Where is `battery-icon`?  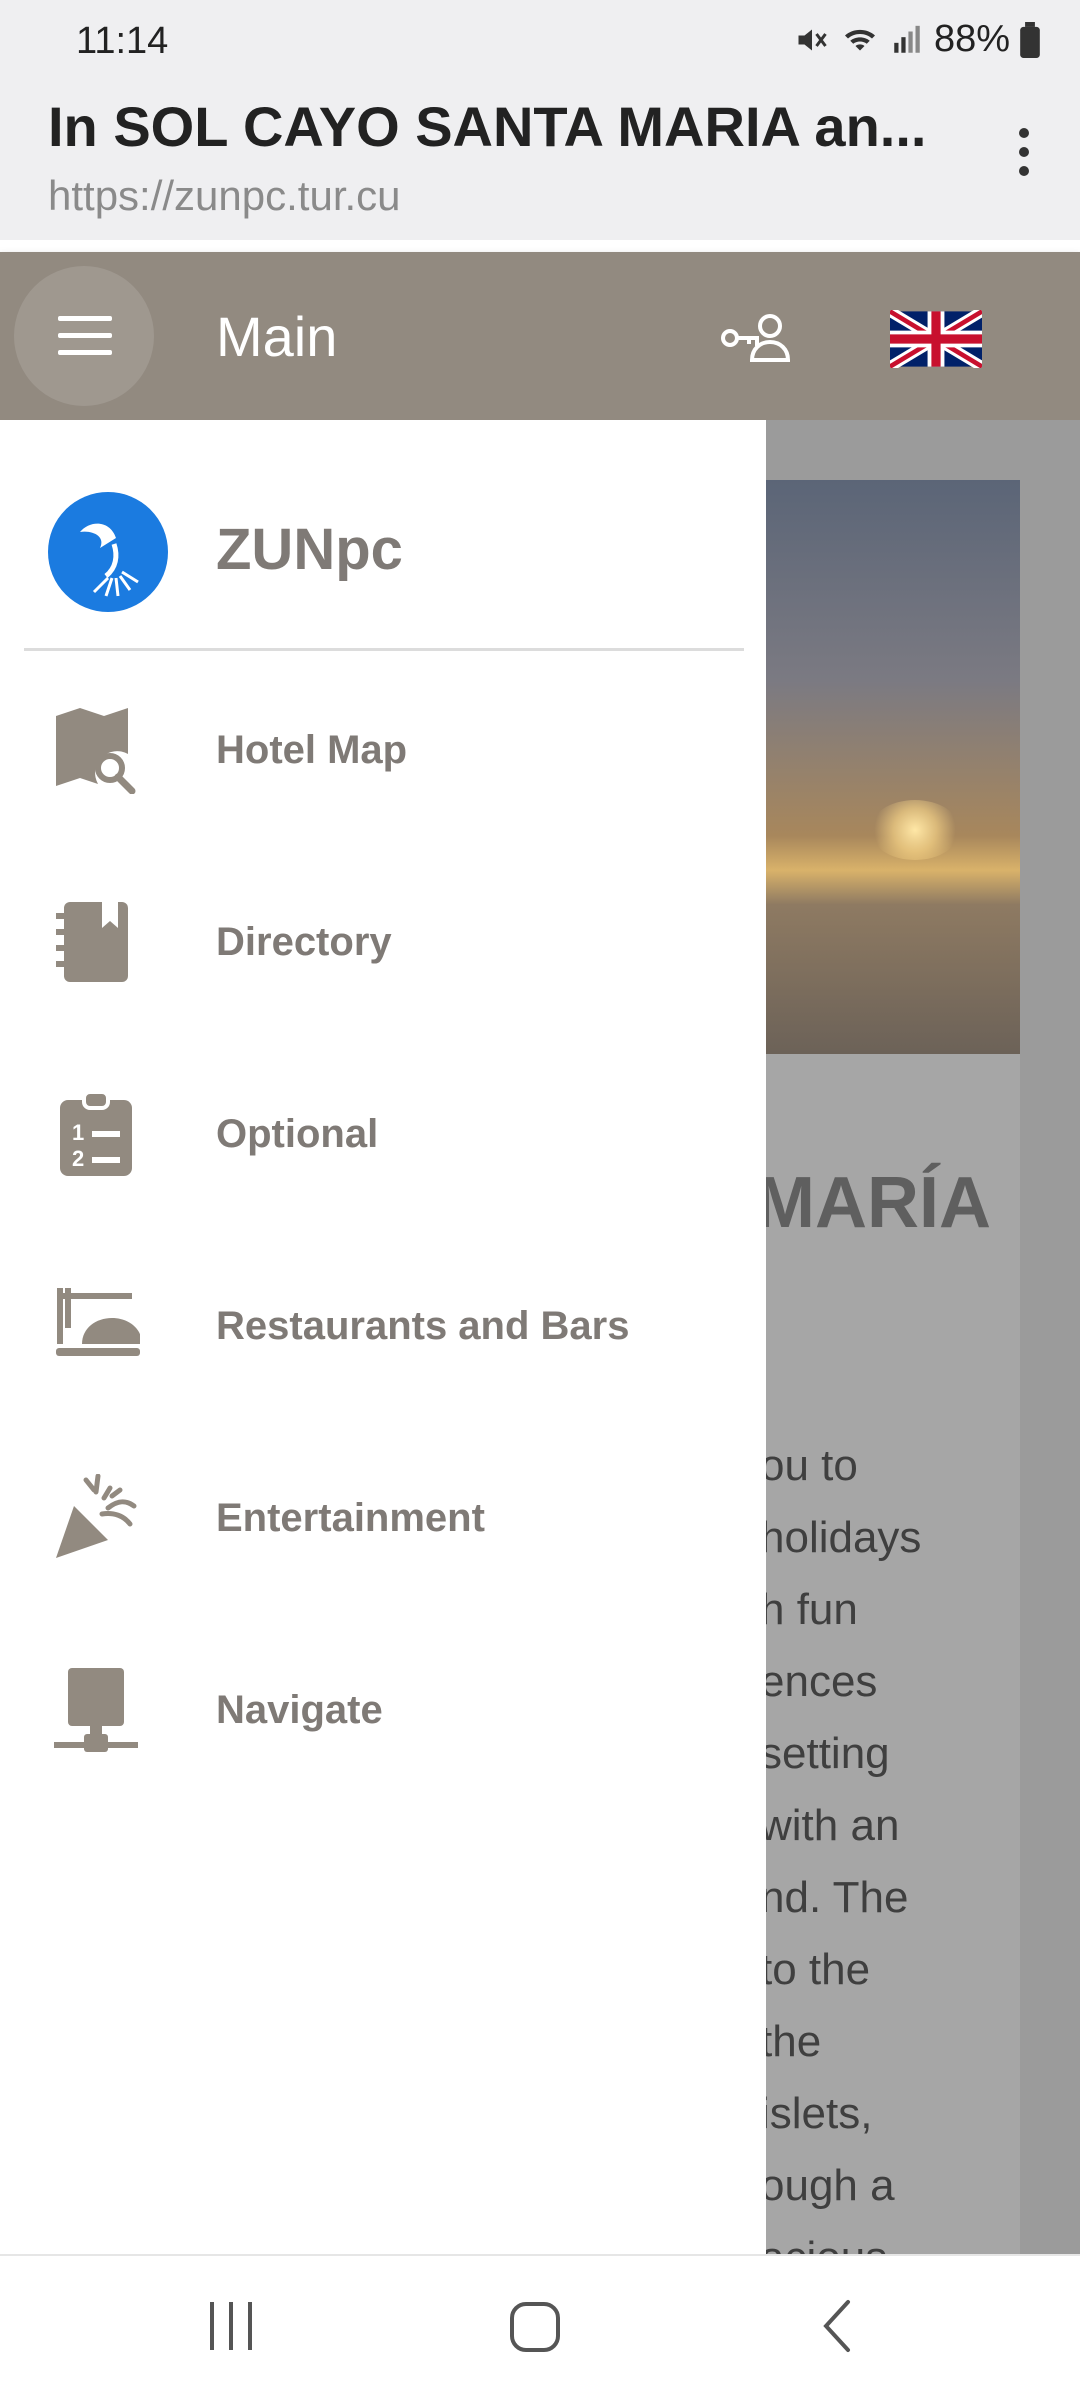 battery-icon is located at coordinates (1030, 39).